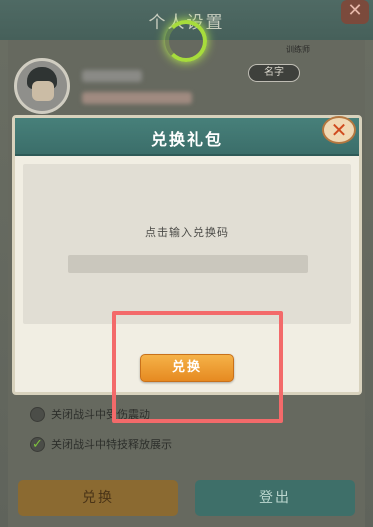  I want to click on rename-label: 名字, so click(274, 72).